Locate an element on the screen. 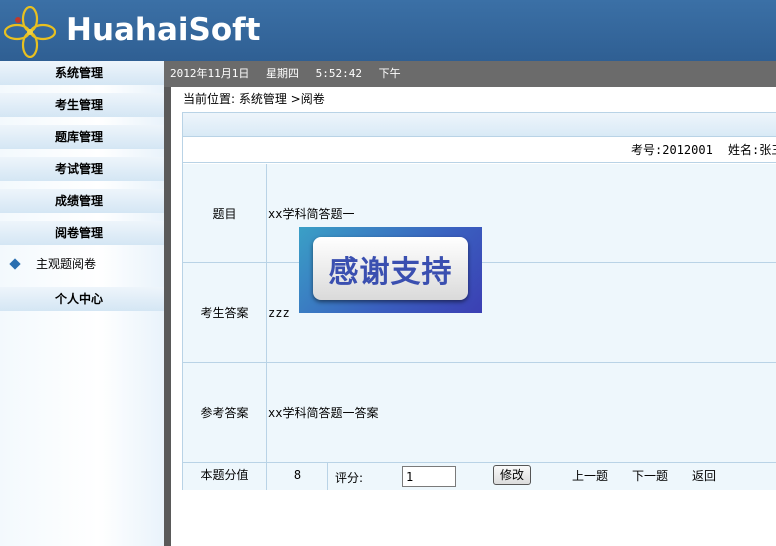 Image resolution: width=776 pixels, height=546 pixels. student-name: 姓名:张三 is located at coordinates (752, 150).